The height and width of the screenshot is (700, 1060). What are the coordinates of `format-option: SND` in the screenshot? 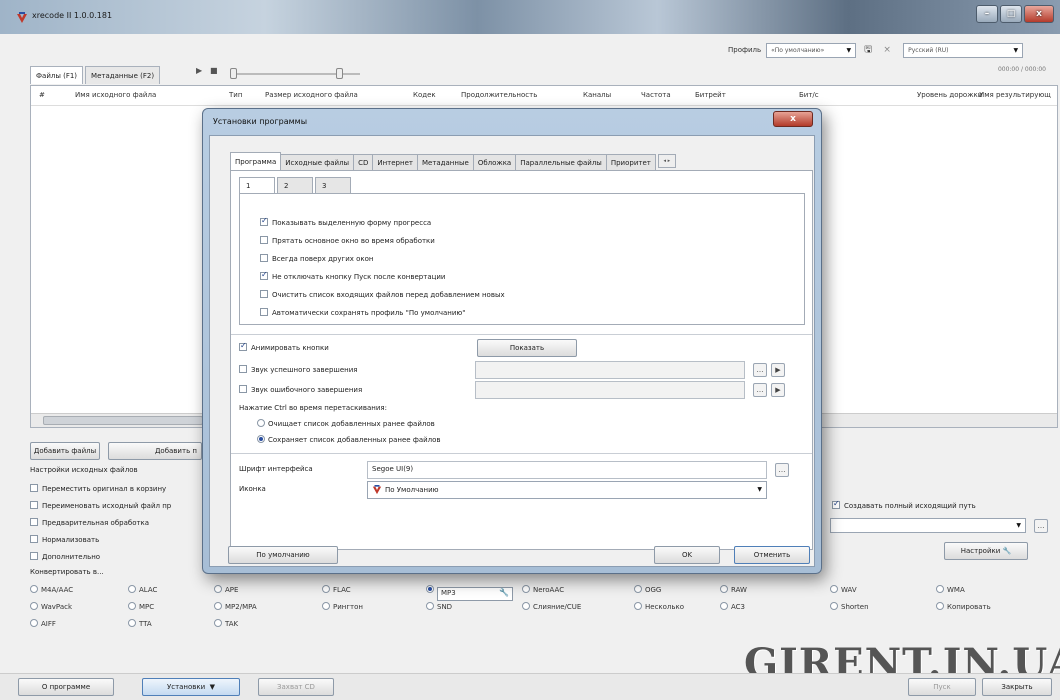 It's located at (439, 606).